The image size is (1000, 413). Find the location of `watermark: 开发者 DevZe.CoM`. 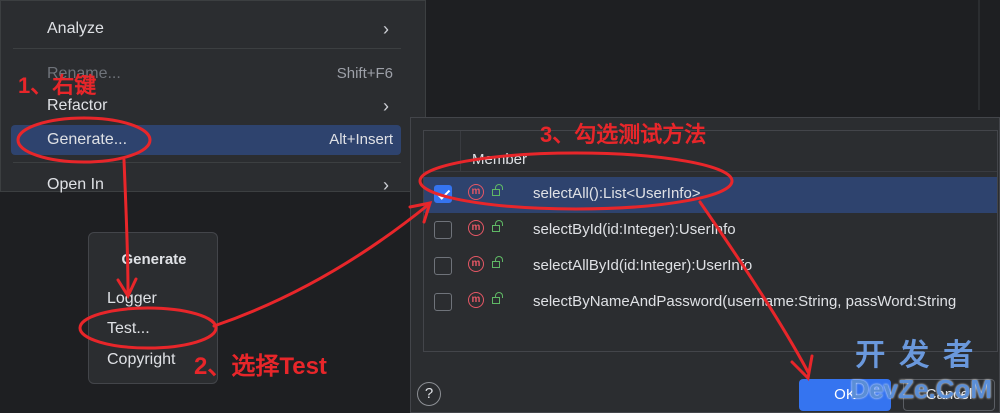

watermark: 开发者 DevZe.CoM is located at coordinates (921, 367).